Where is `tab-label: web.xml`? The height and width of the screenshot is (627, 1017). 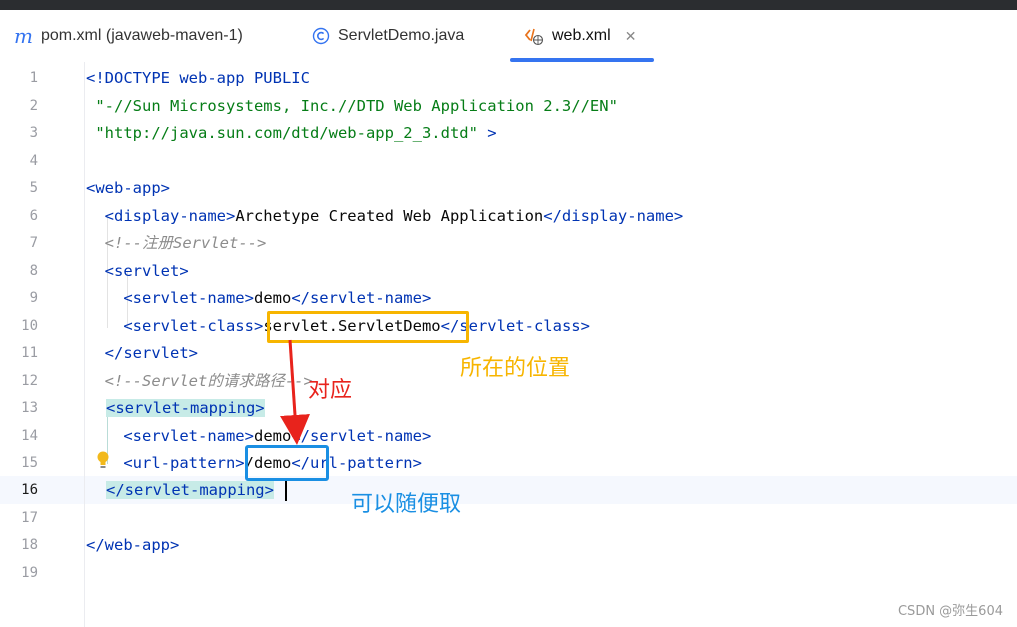 tab-label: web.xml is located at coordinates (581, 35).